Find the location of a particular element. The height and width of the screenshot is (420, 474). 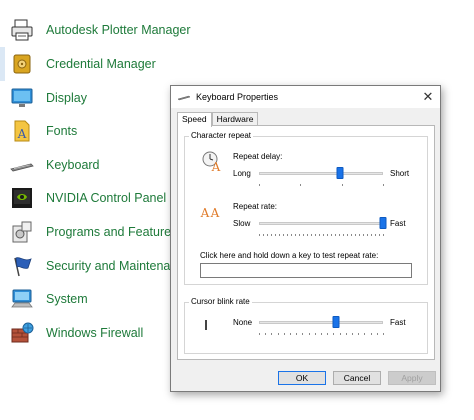

repeat-rate-icon: A A is located at coordinates (212, 211).